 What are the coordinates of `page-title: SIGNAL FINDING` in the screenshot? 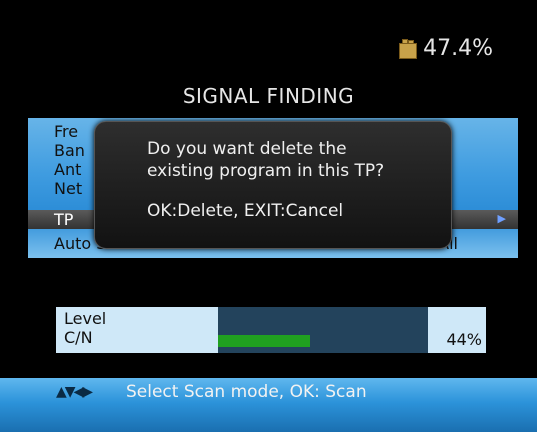 It's located at (268, 96).